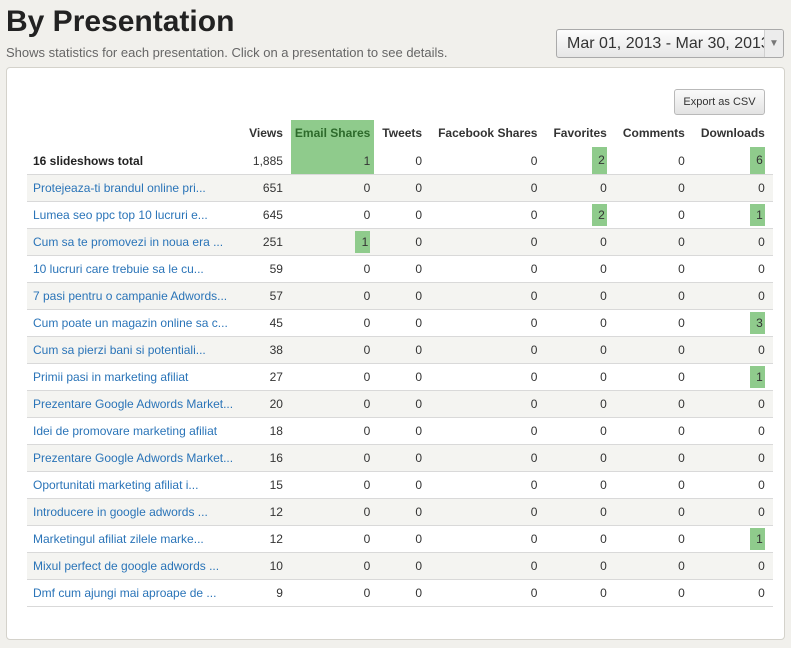 The image size is (791, 648). What do you see at coordinates (134, 161) in the screenshot?
I see `total-label: 16 slideshows total` at bounding box center [134, 161].